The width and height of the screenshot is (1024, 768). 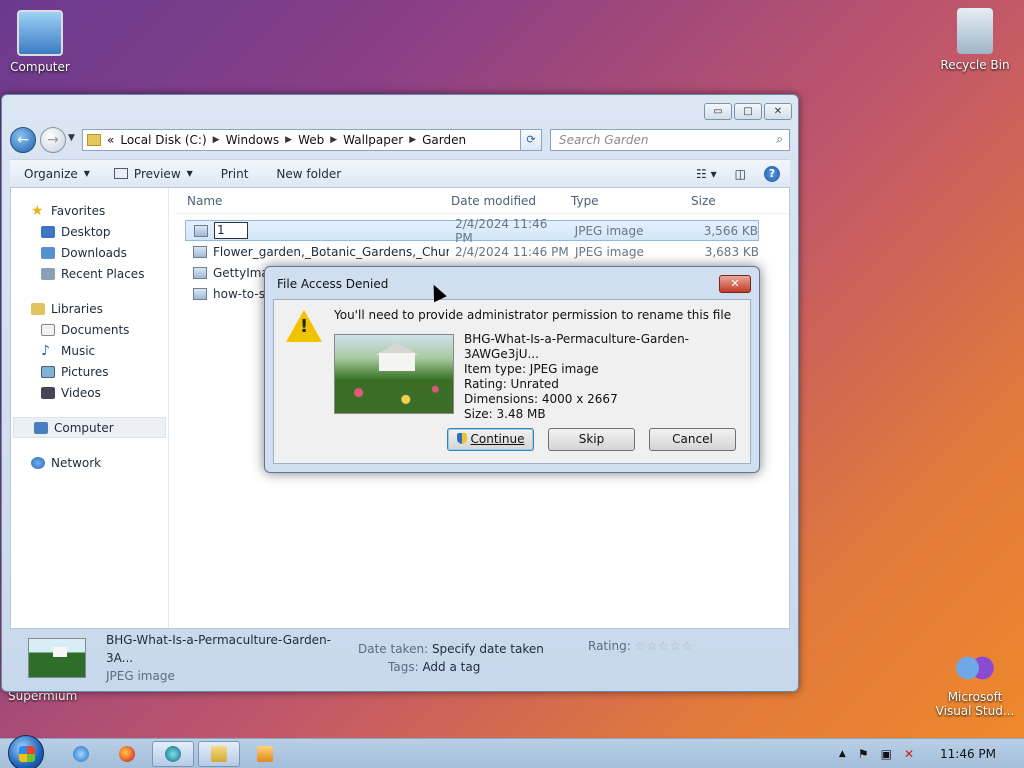 What do you see at coordinates (89, 210) in the screenshot?
I see `sidebar-item-favorites: ★ Favorites` at bounding box center [89, 210].